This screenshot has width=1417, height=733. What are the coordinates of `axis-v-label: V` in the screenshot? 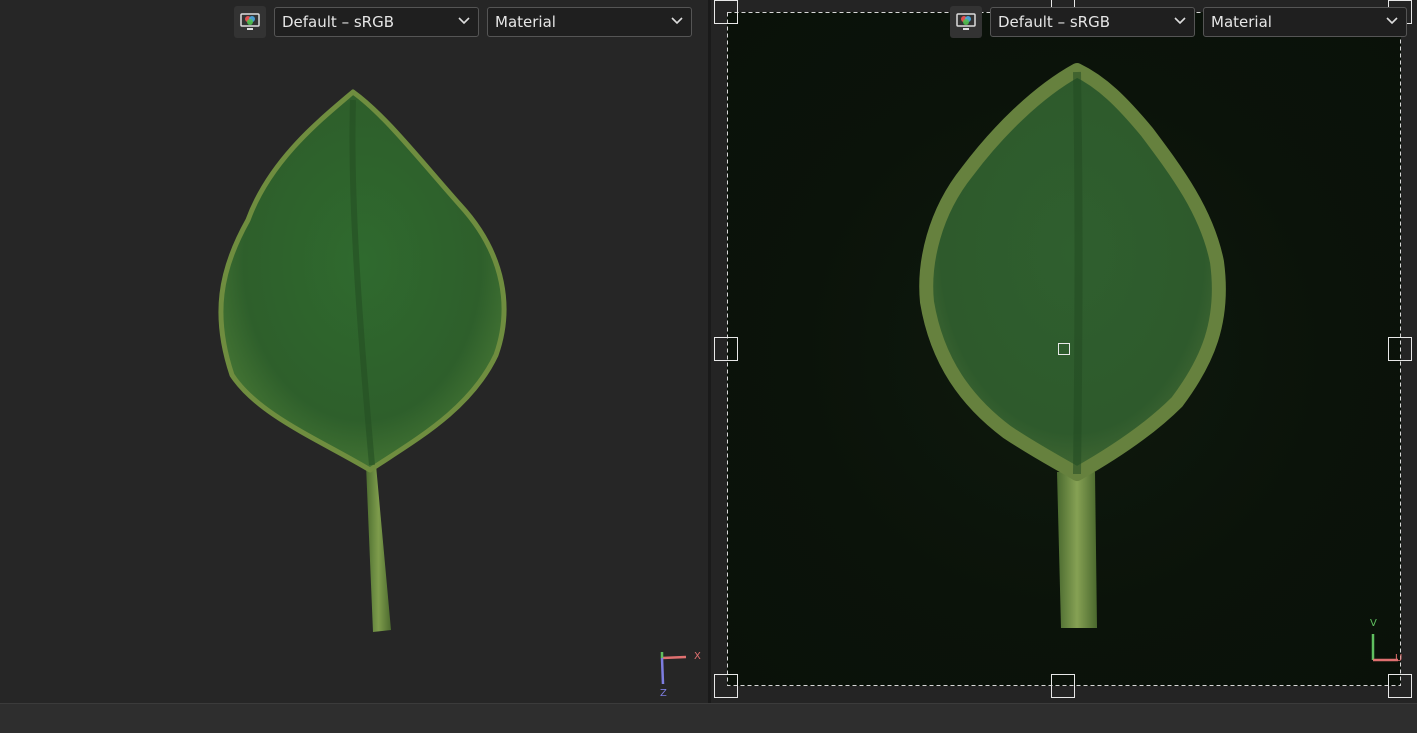 It's located at (1373, 623).